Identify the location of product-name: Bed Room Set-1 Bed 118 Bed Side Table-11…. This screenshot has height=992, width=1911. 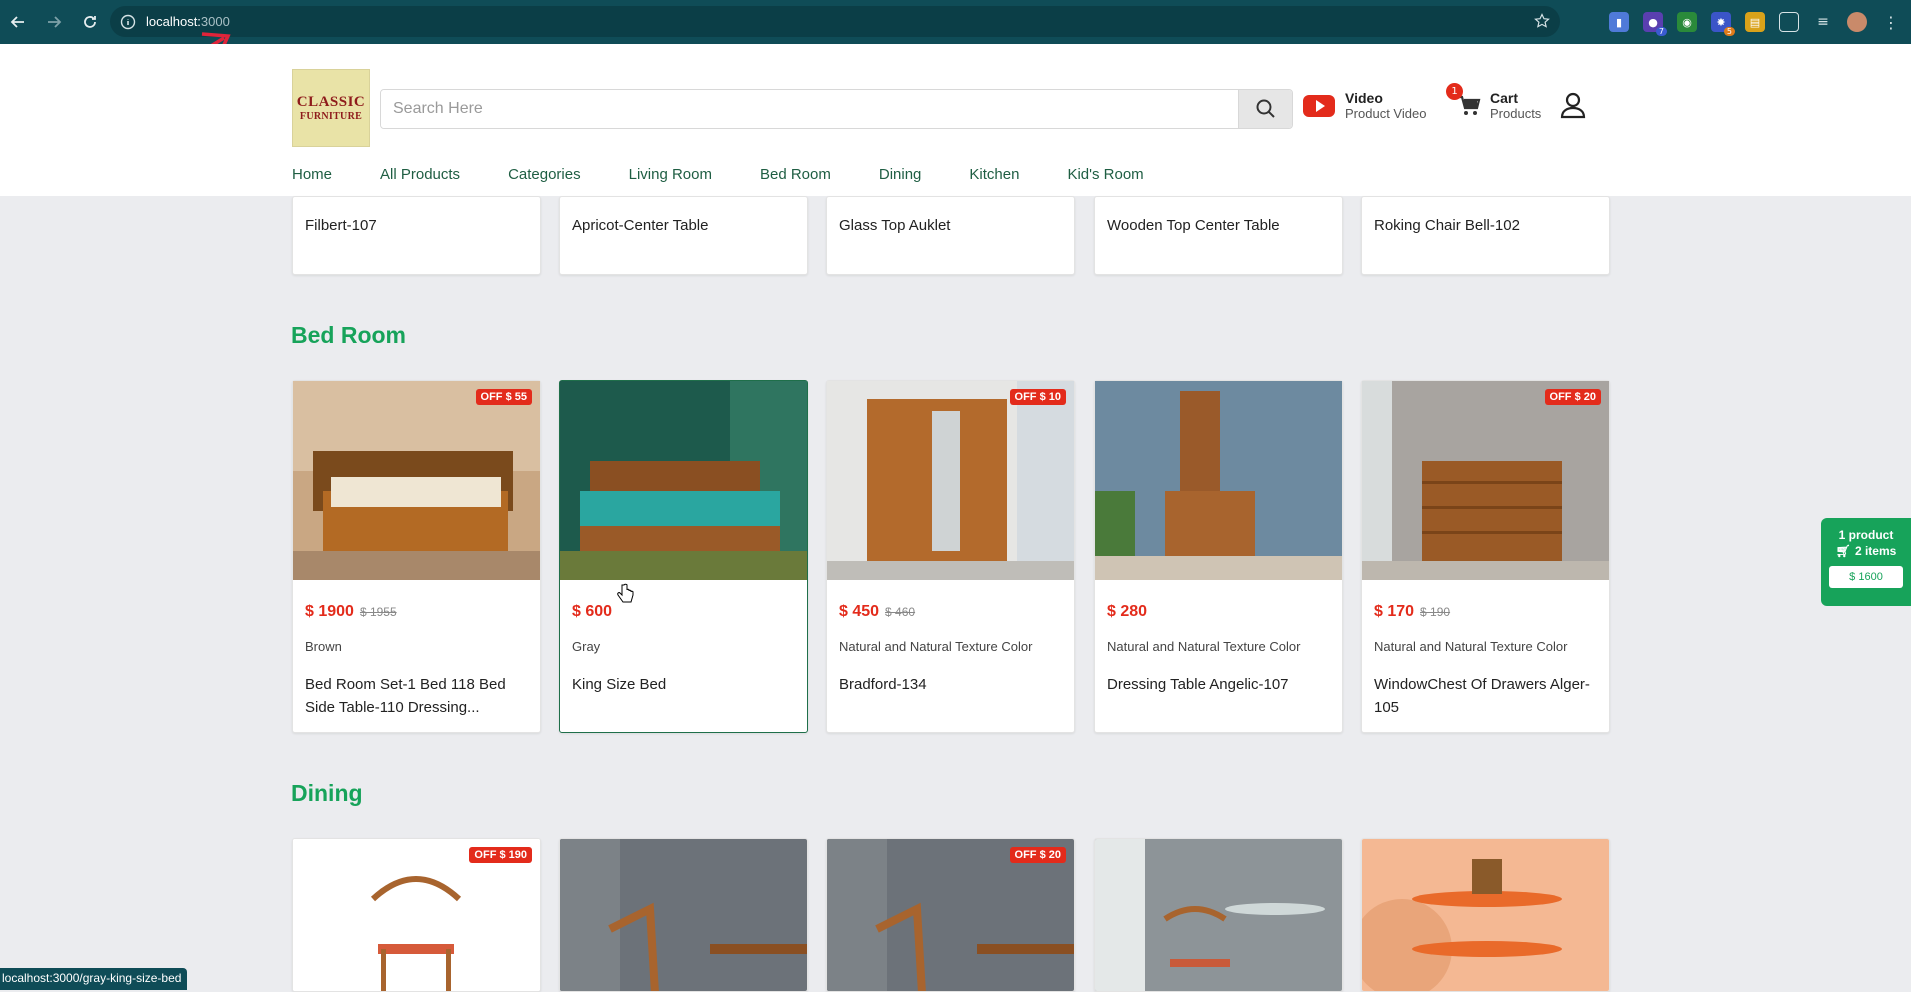
(405, 696).